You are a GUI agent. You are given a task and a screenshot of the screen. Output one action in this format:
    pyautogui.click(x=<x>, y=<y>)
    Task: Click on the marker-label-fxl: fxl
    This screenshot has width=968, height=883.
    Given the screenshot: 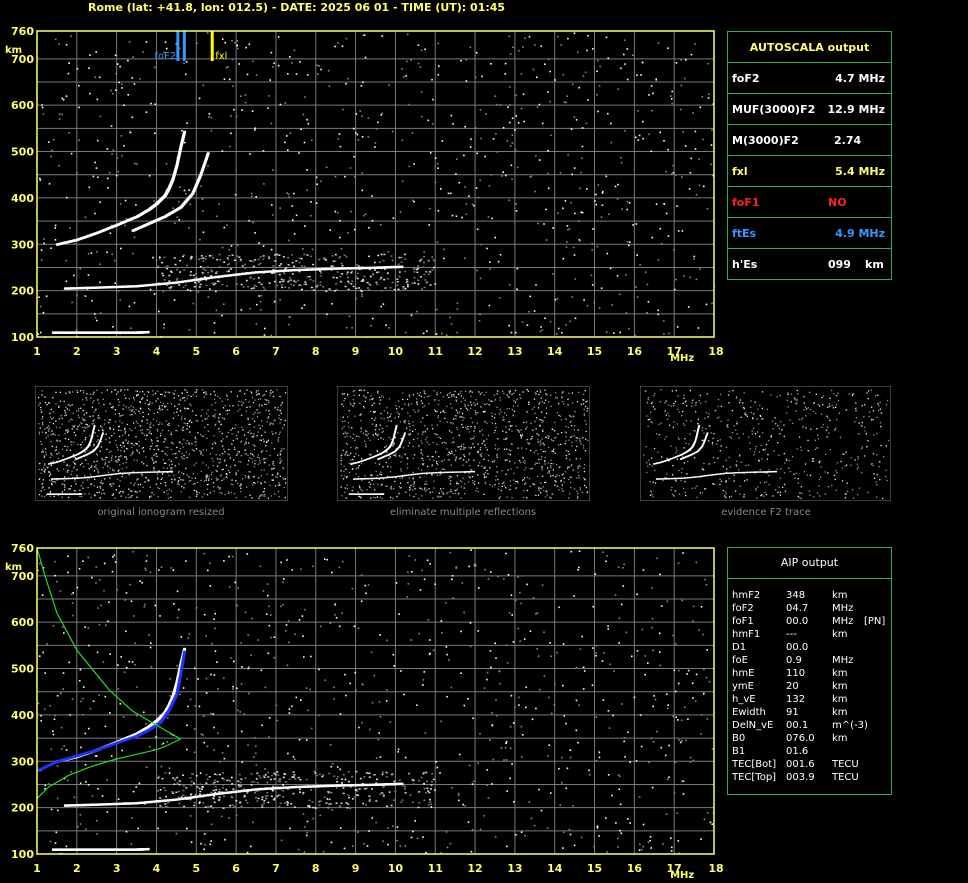 What is the action you would take?
    pyautogui.click(x=221, y=56)
    